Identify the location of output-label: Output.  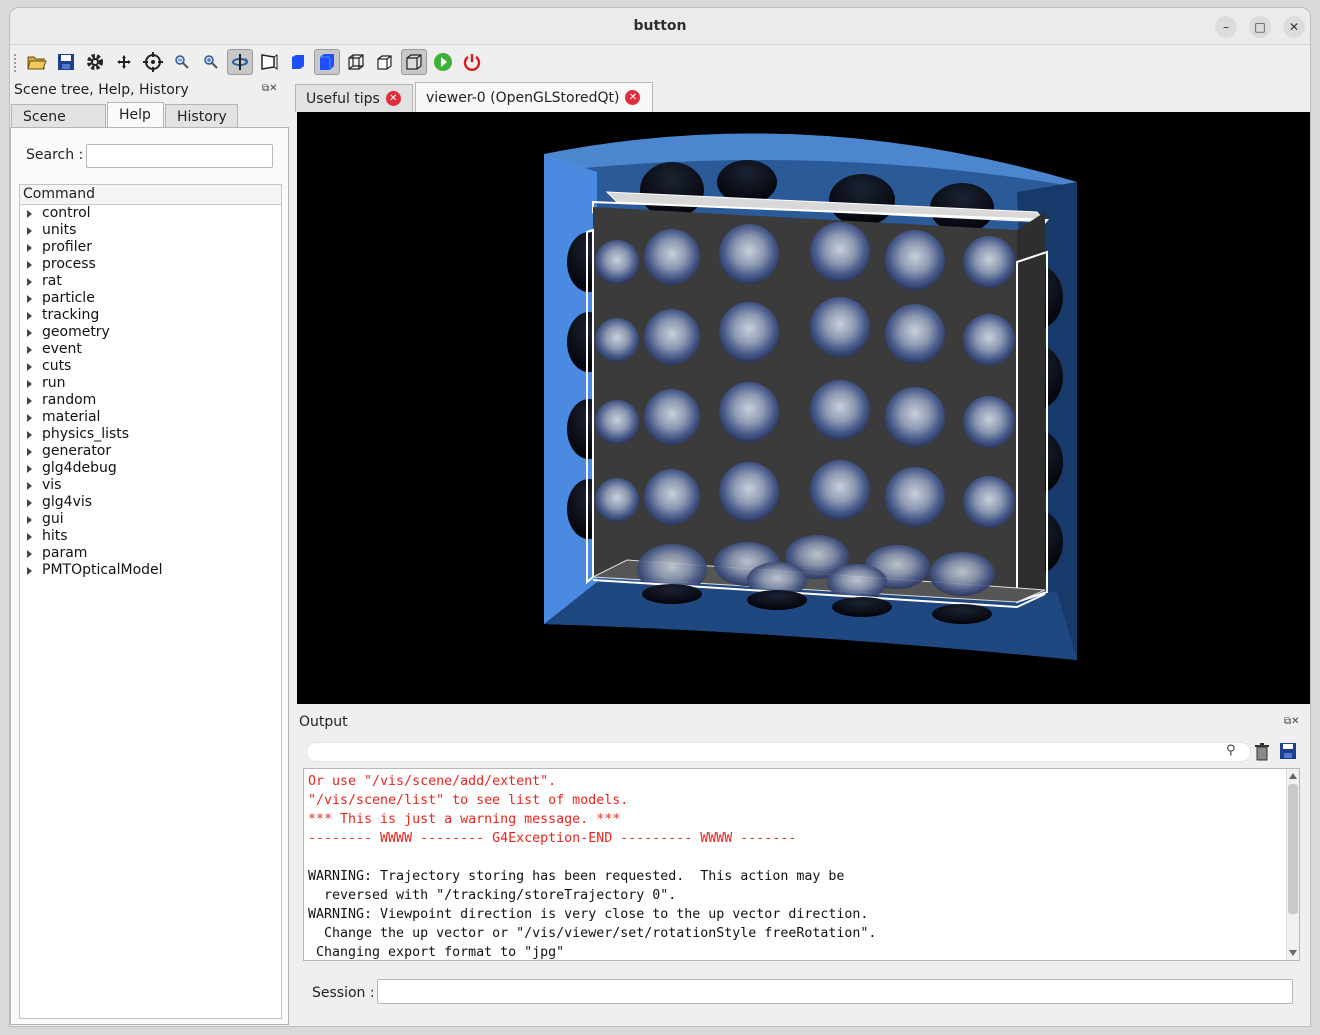
(323, 722).